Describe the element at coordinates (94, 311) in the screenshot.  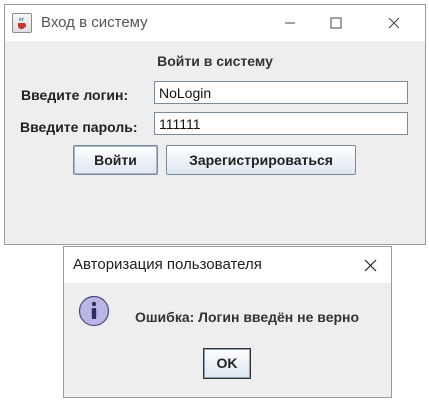
I see `info-icon` at that location.